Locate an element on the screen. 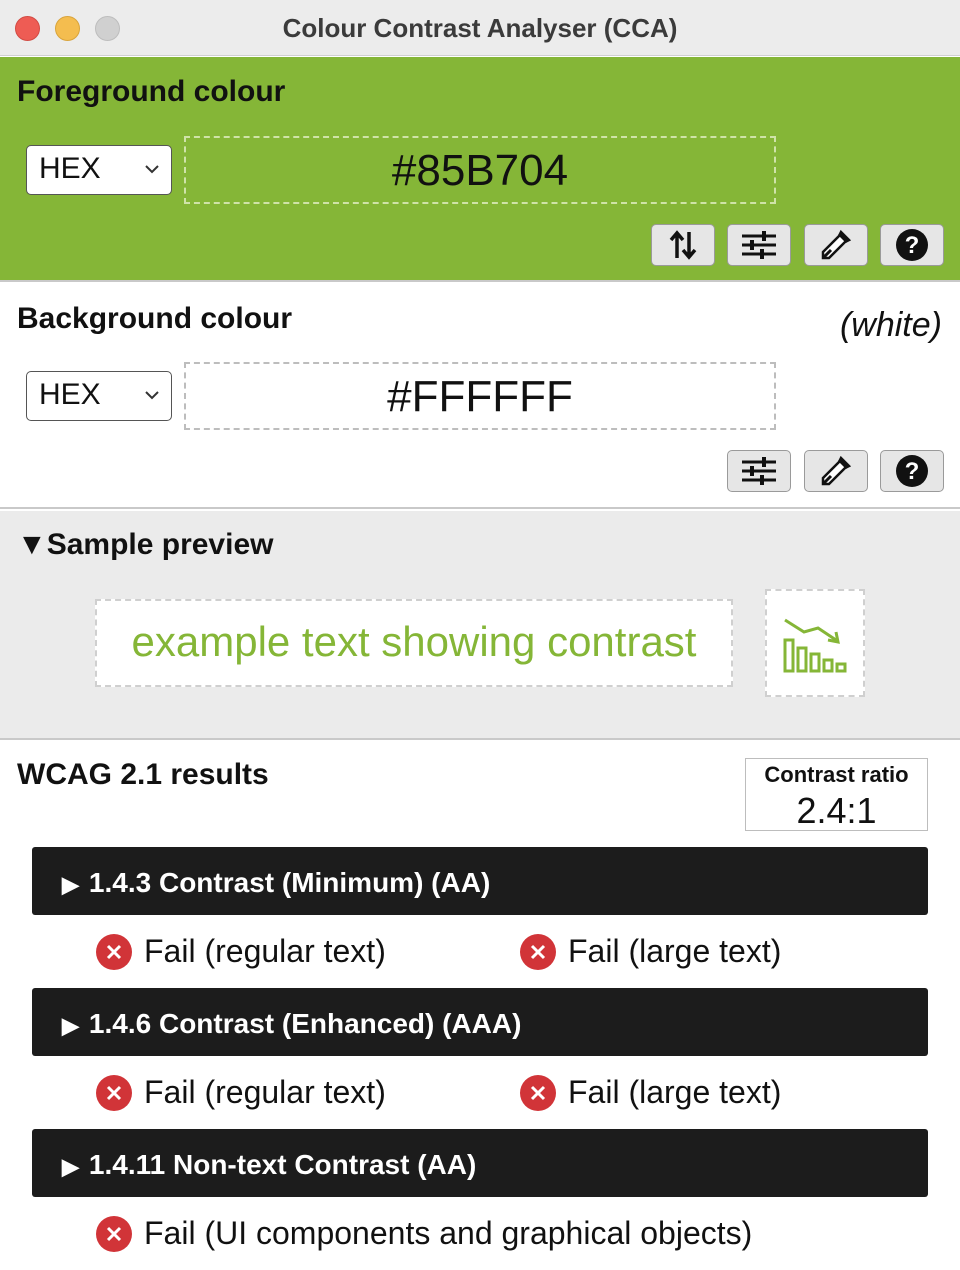 The image size is (960, 1270). criterion-title: 1.4.11 Non-text Contrast (AA) is located at coordinates (282, 1164).